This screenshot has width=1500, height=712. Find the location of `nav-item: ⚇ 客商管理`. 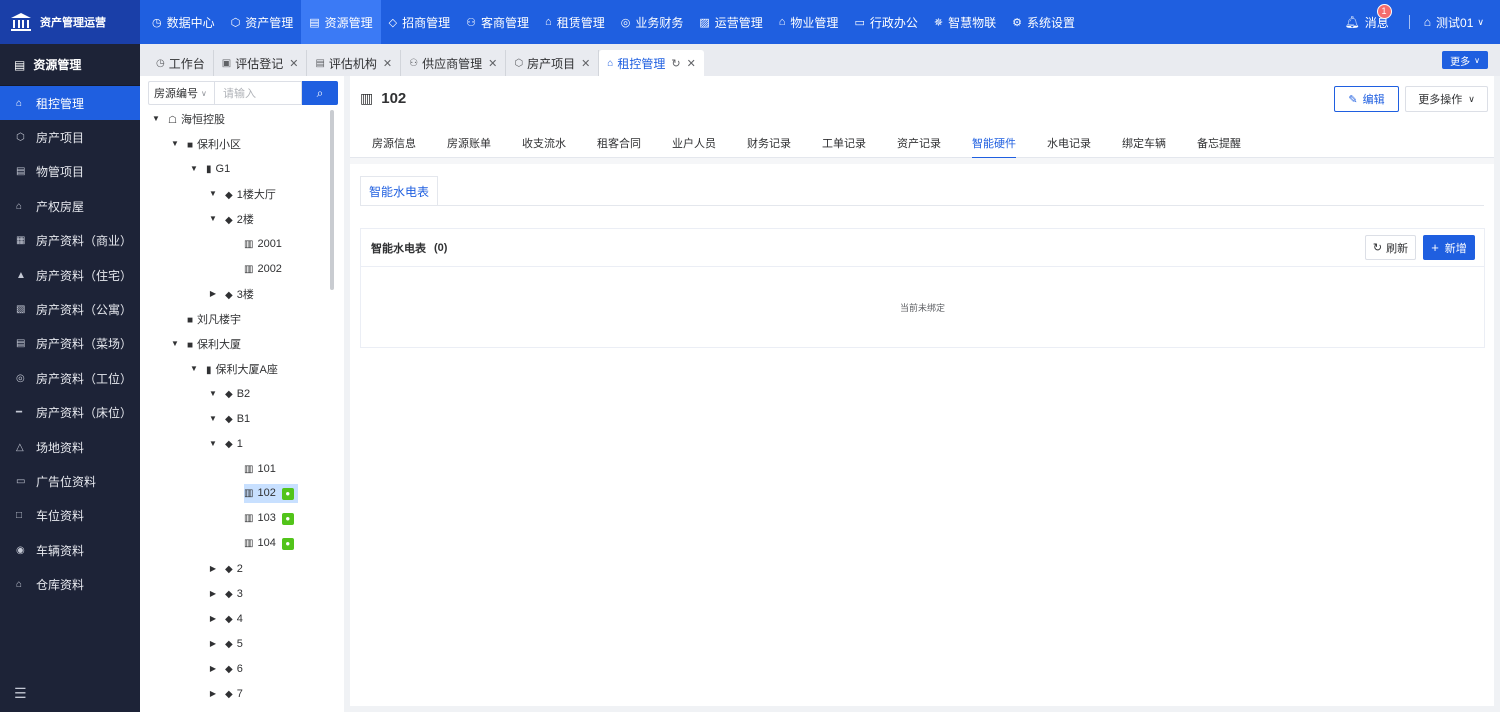

nav-item: ⚇ 客商管理 is located at coordinates (497, 22).